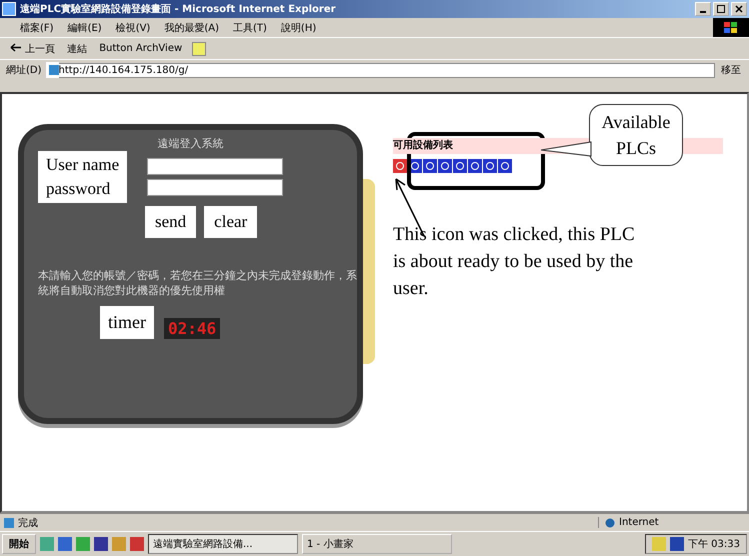 This screenshot has height=556, width=749. What do you see at coordinates (33, 49) in the screenshot?
I see `back-button: 上一頁` at bounding box center [33, 49].